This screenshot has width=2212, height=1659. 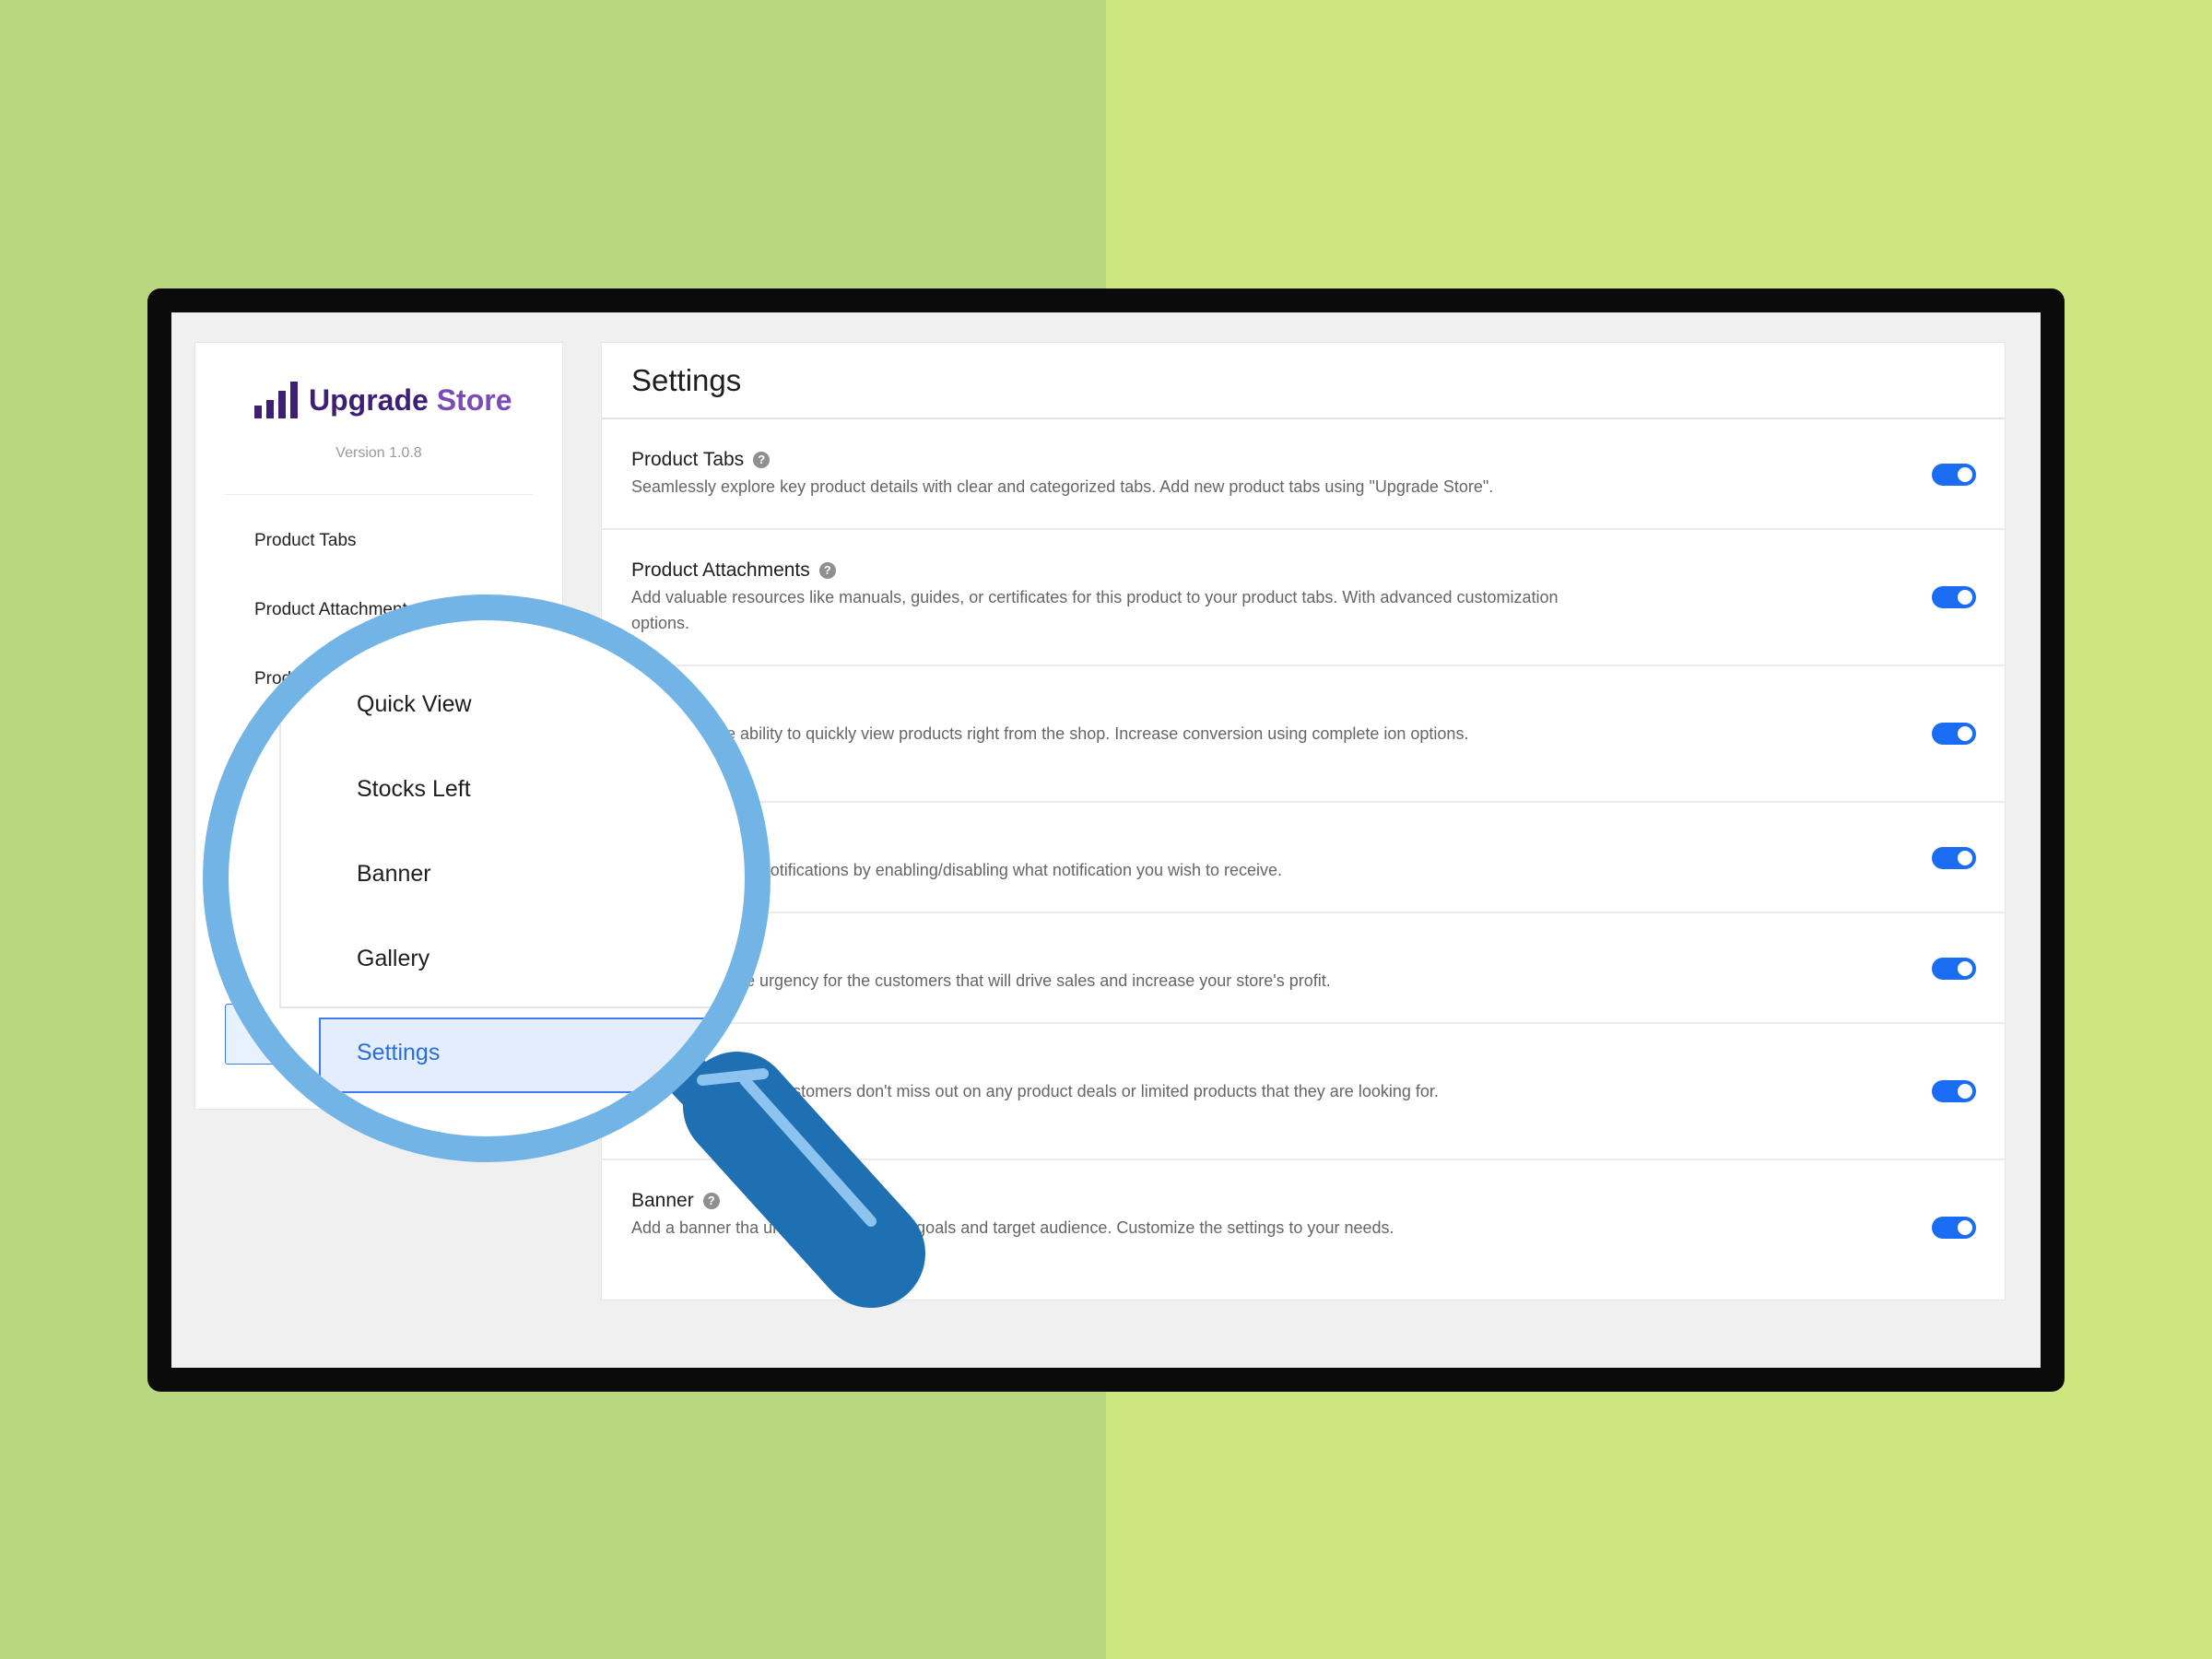 What do you see at coordinates (649, 1064) in the screenshot?
I see `setting-title: ft?` at bounding box center [649, 1064].